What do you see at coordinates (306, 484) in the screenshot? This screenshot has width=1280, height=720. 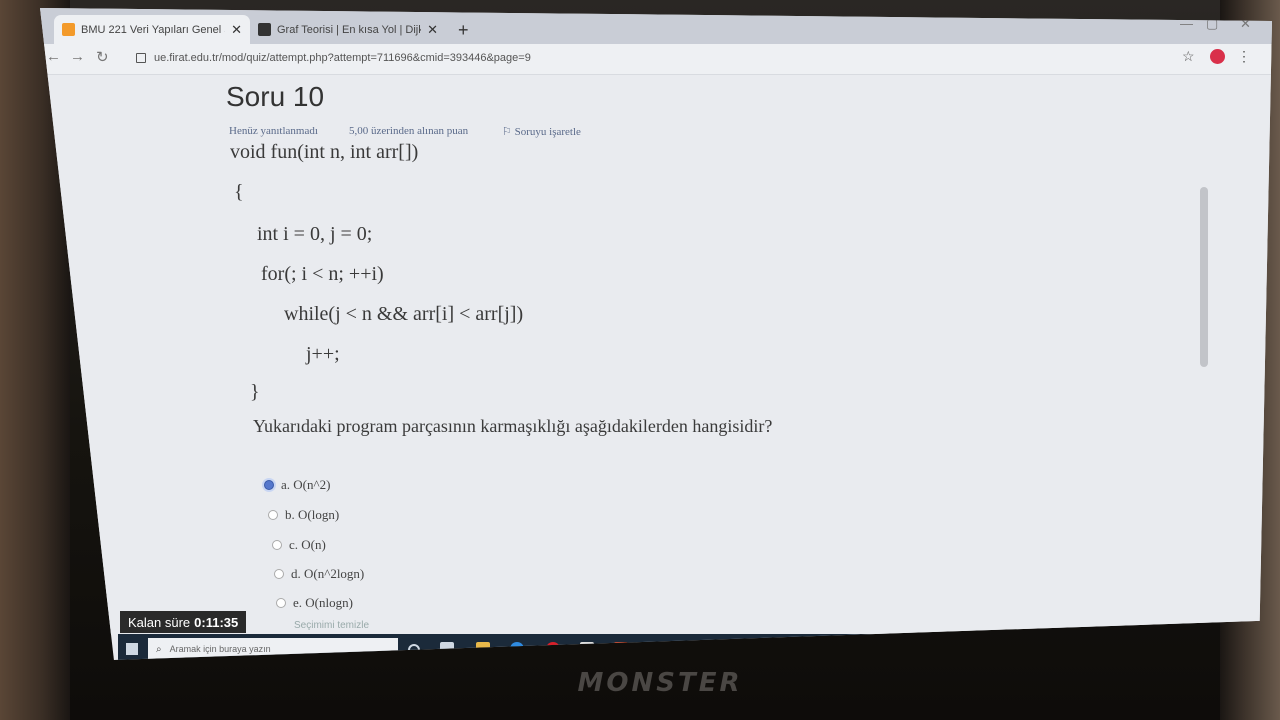 I see `answer-label: a. O(n^2)` at bounding box center [306, 484].